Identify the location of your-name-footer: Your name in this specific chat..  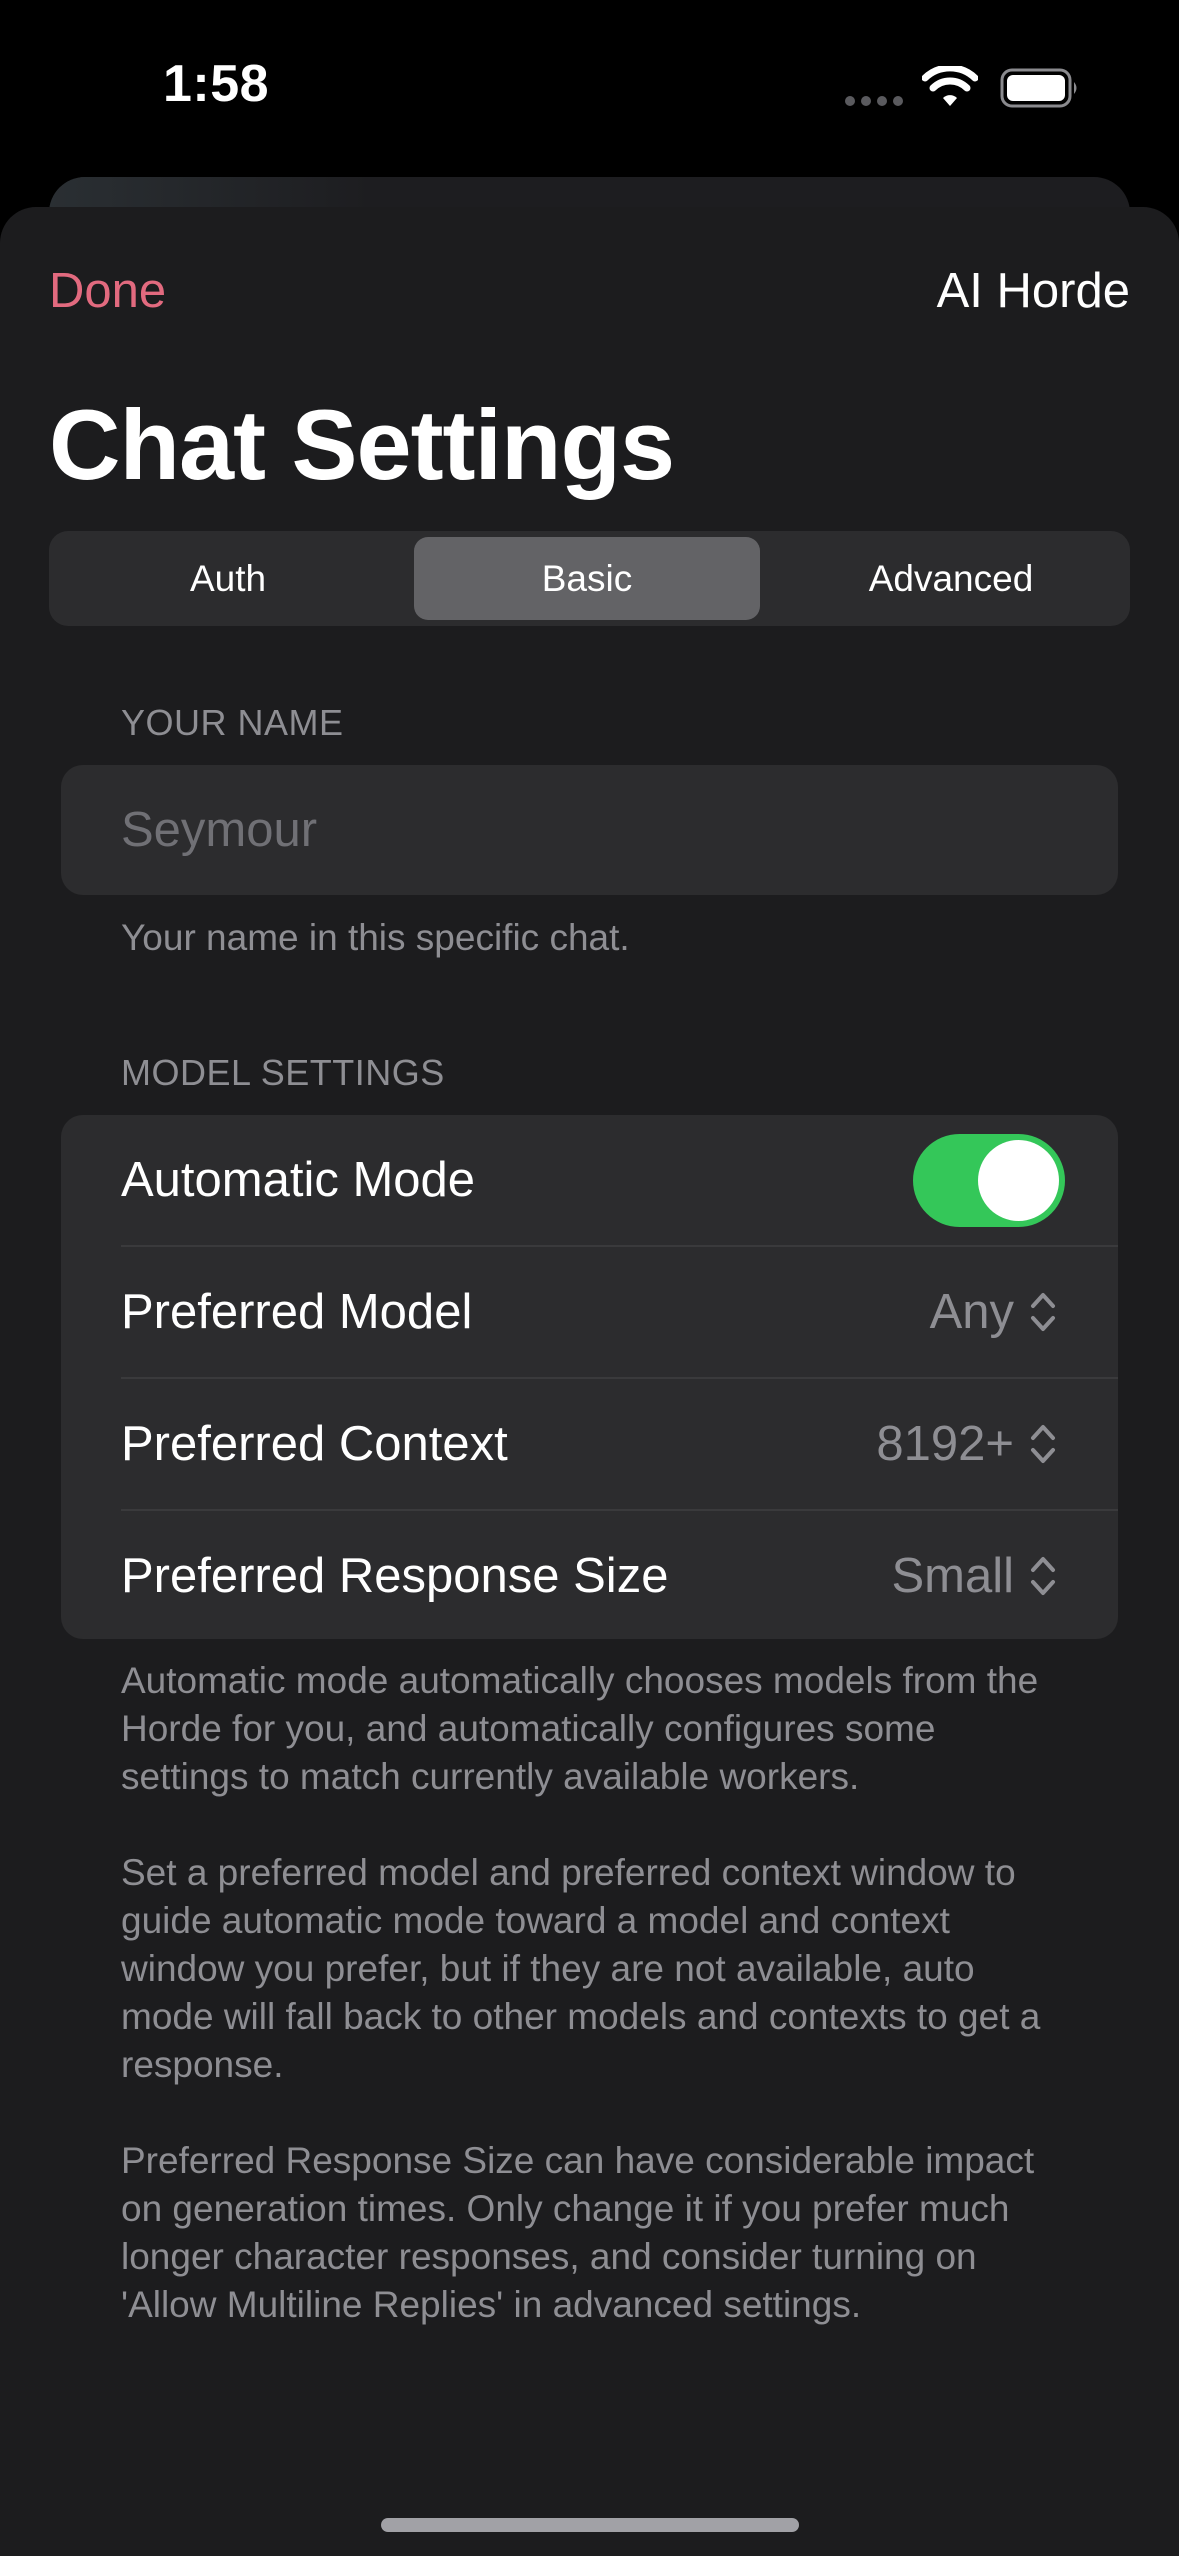
(375, 937).